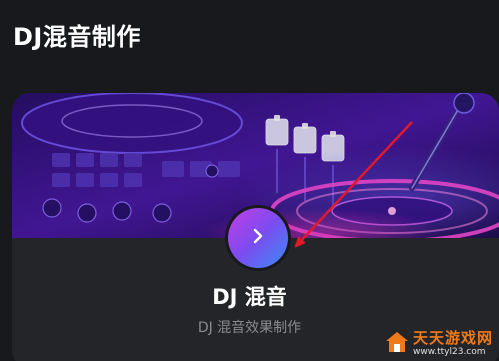  I want to click on chevron-right-icon, so click(258, 238).